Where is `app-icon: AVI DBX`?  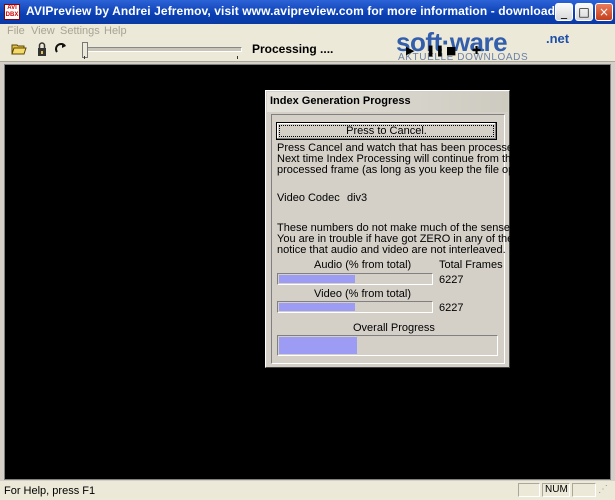 app-icon: AVI DBX is located at coordinates (12, 12).